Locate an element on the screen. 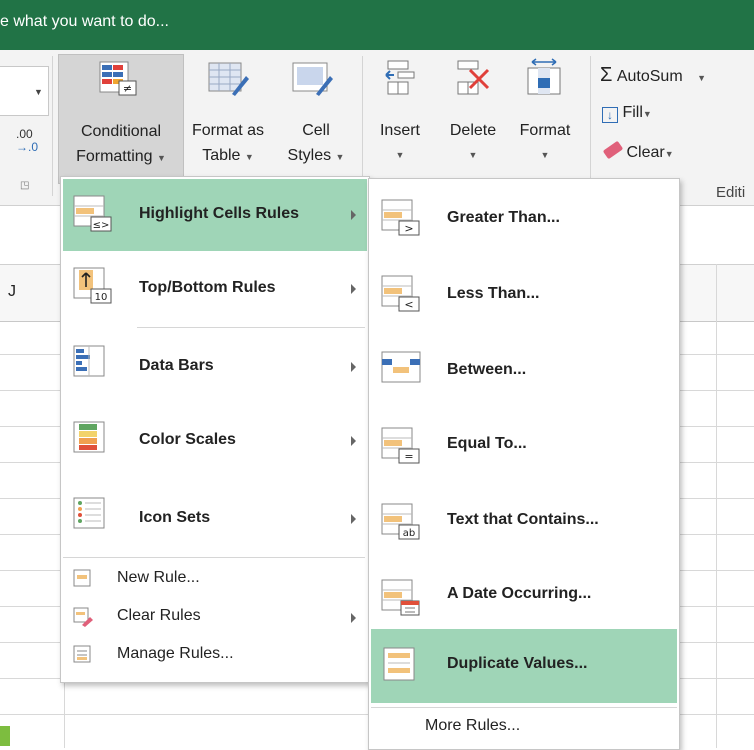  eraser-icon is located at coordinates (613, 150).